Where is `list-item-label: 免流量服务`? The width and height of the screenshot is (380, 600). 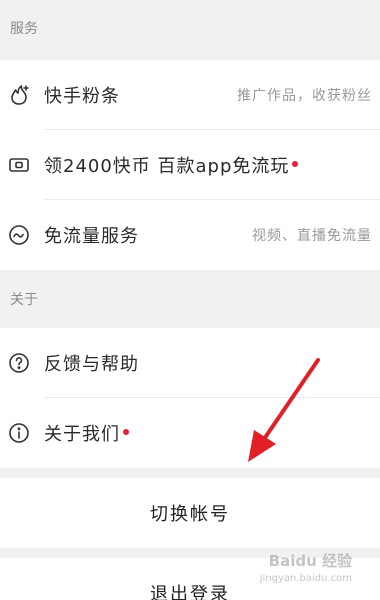
list-item-label: 免流量服务 is located at coordinates (91, 236).